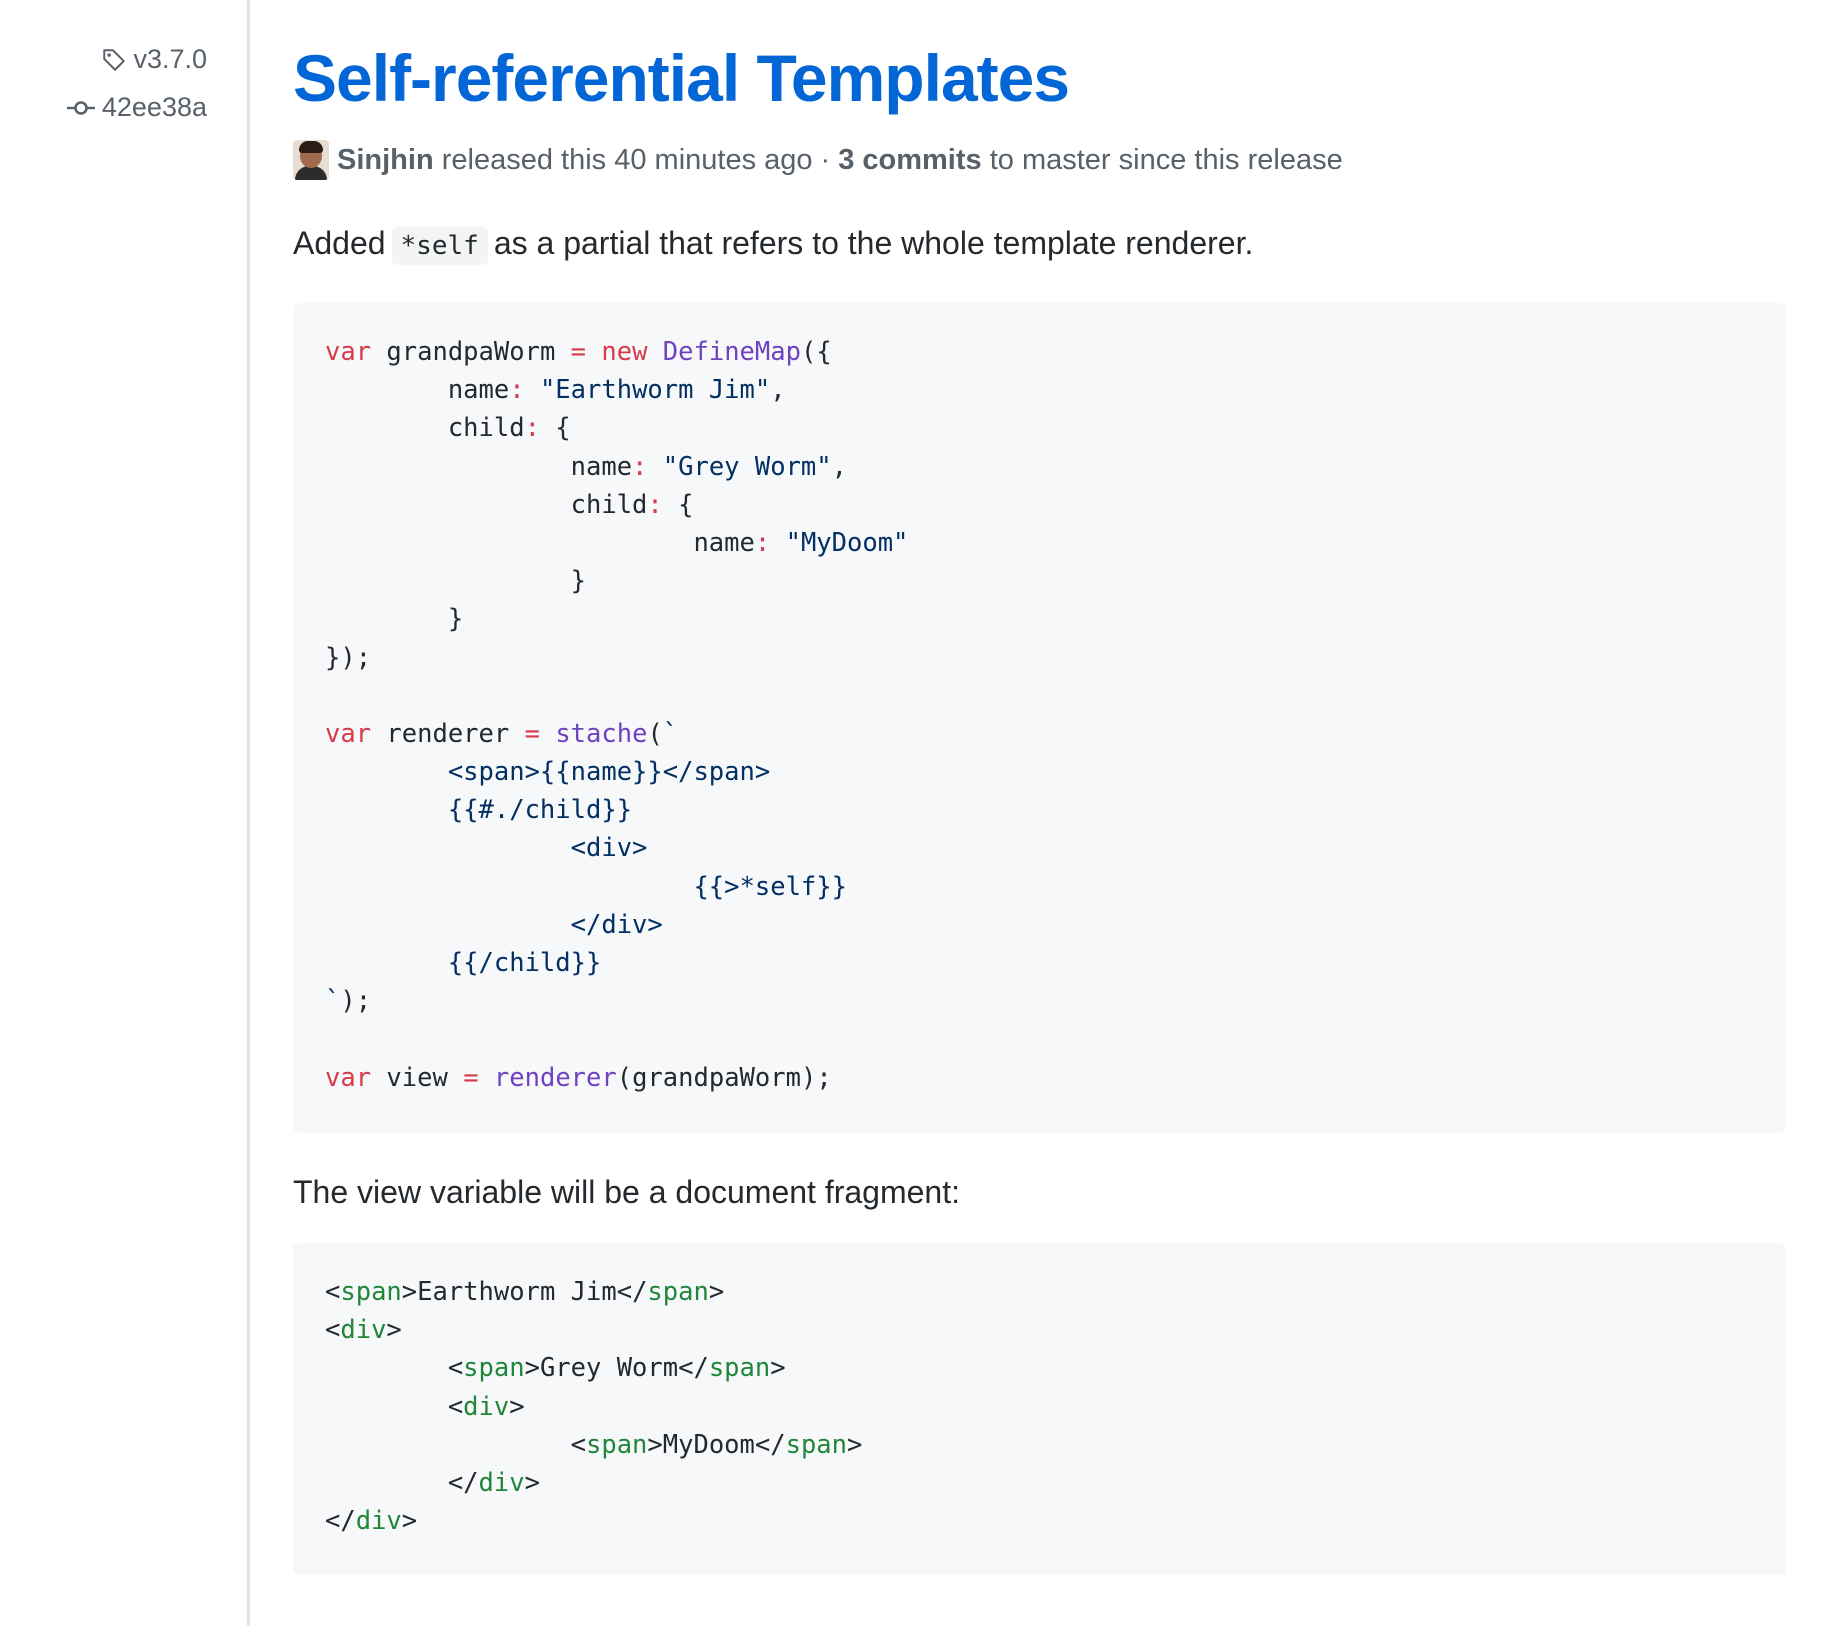 The image size is (1832, 1626). I want to click on code-token: </div>, so click(494, 924).